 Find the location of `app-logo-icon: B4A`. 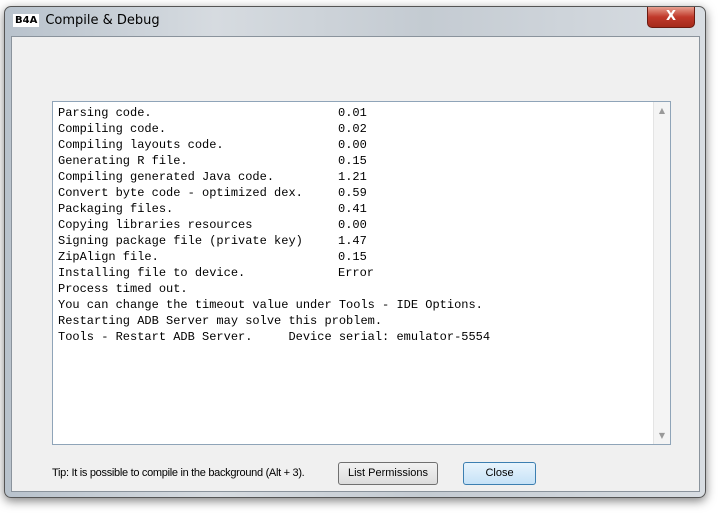

app-logo-icon: B4A is located at coordinates (26, 20).